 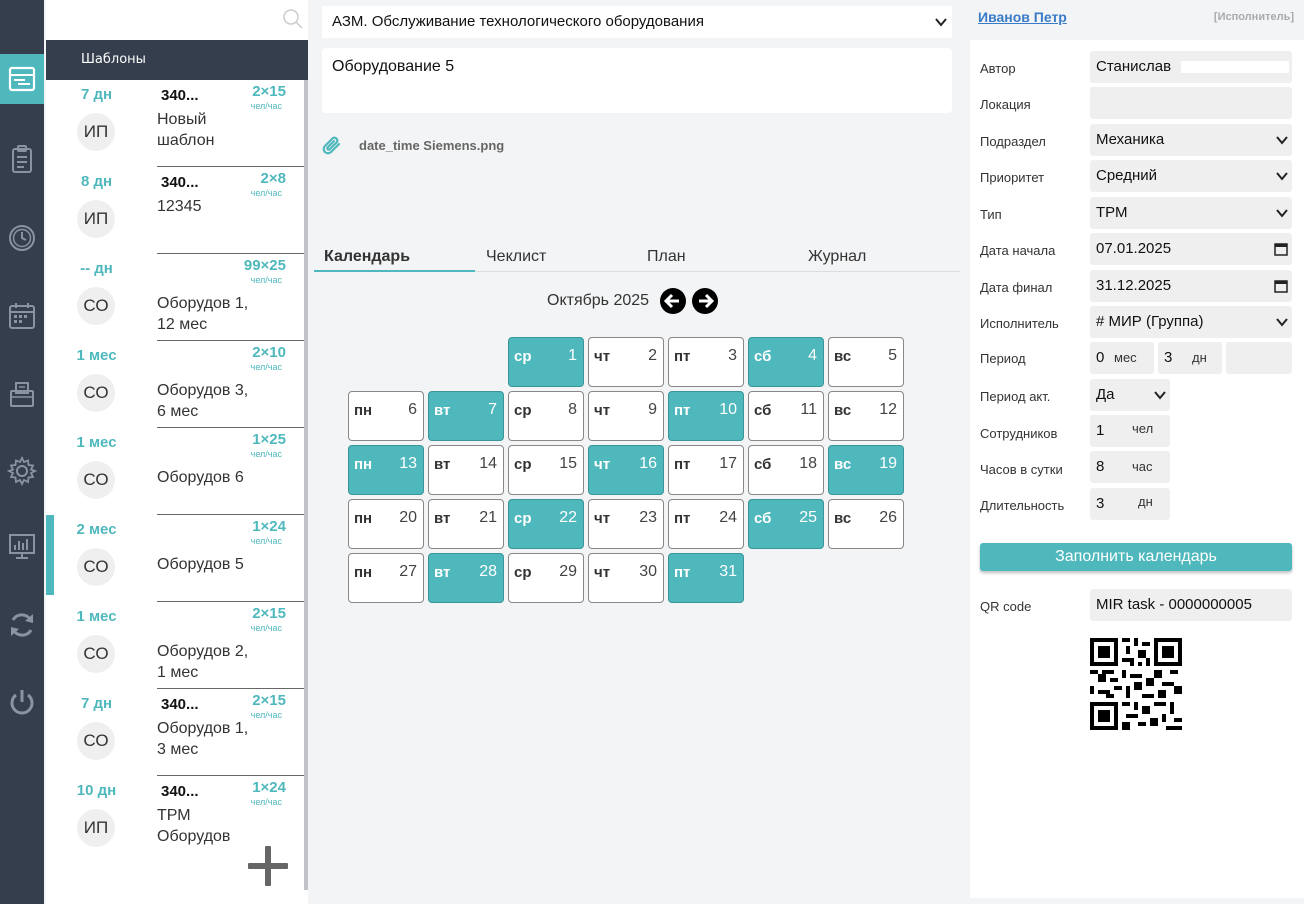 I want to click on calendar-day: вс 19, so click(x=866, y=470).